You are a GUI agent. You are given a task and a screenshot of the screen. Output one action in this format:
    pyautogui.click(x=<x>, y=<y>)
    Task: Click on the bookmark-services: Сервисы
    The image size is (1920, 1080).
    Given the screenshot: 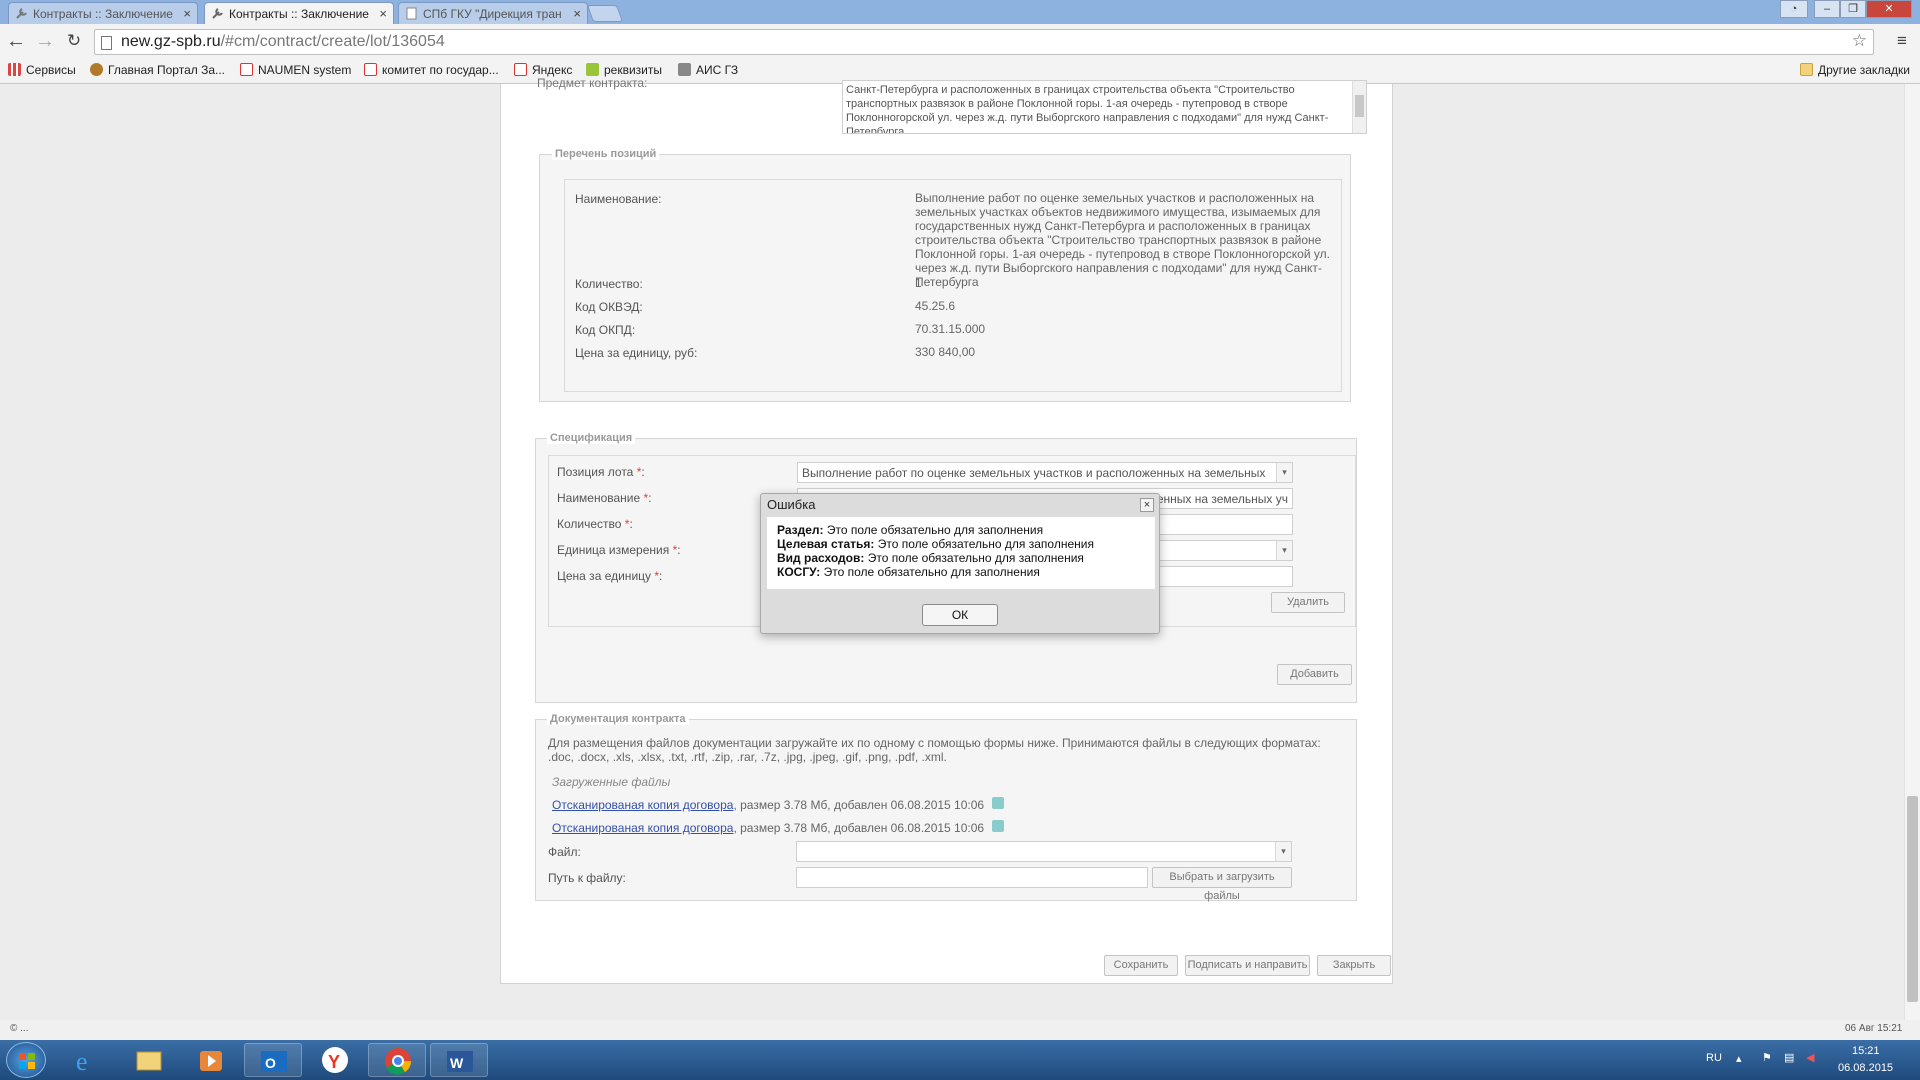 What is the action you would take?
    pyautogui.click(x=42, y=70)
    